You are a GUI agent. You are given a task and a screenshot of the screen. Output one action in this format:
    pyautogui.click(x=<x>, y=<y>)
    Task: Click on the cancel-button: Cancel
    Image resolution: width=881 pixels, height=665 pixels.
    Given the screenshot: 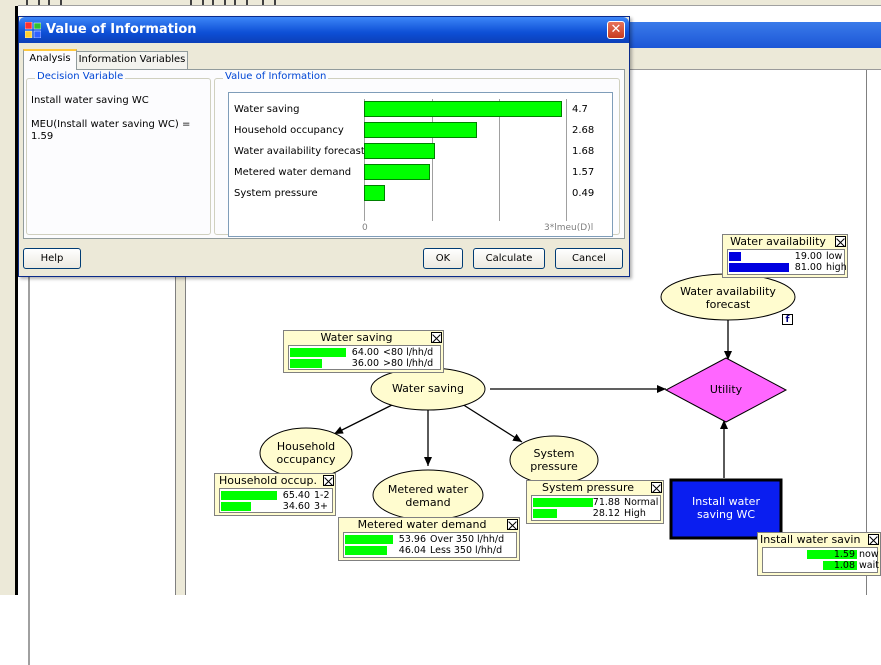 What is the action you would take?
    pyautogui.click(x=589, y=258)
    